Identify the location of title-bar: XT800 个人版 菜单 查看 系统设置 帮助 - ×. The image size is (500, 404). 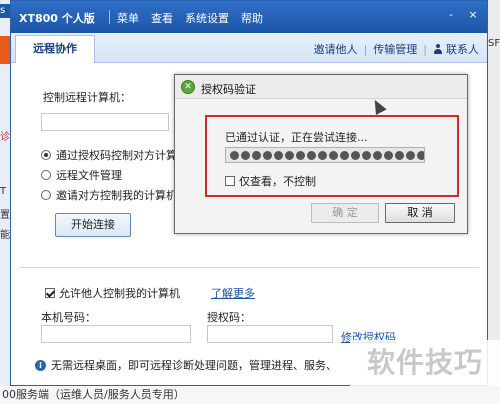
(249, 17).